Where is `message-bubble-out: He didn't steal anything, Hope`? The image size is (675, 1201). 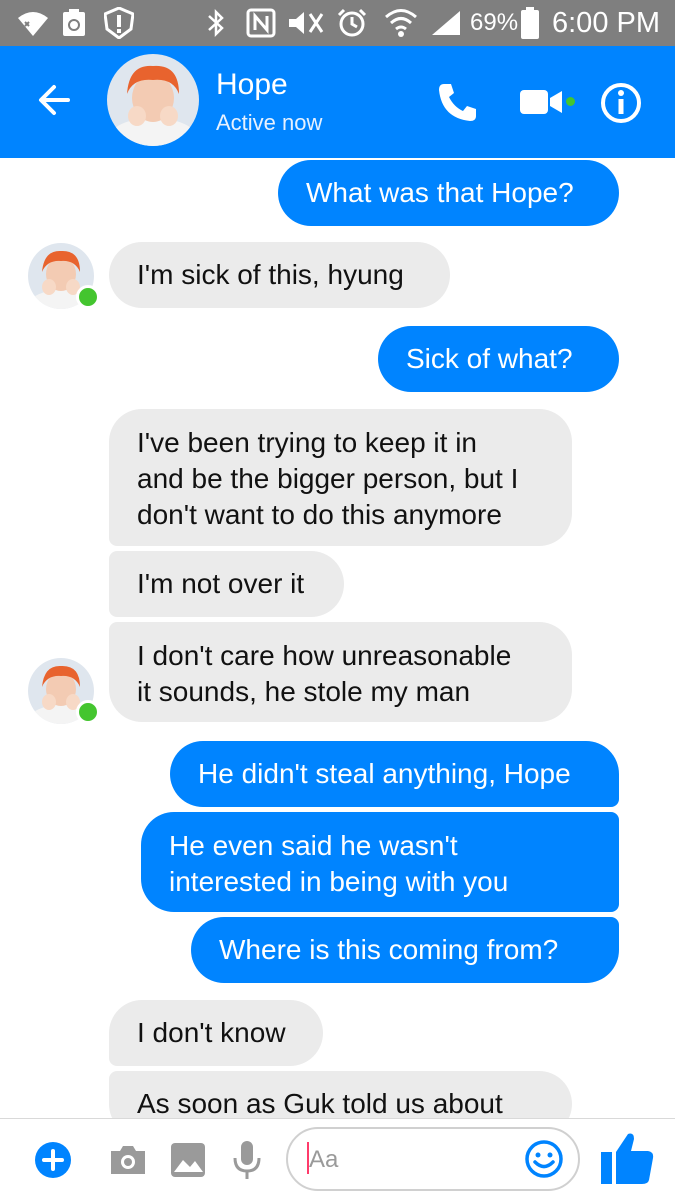 message-bubble-out: He didn't steal anything, Hope is located at coordinates (394, 774).